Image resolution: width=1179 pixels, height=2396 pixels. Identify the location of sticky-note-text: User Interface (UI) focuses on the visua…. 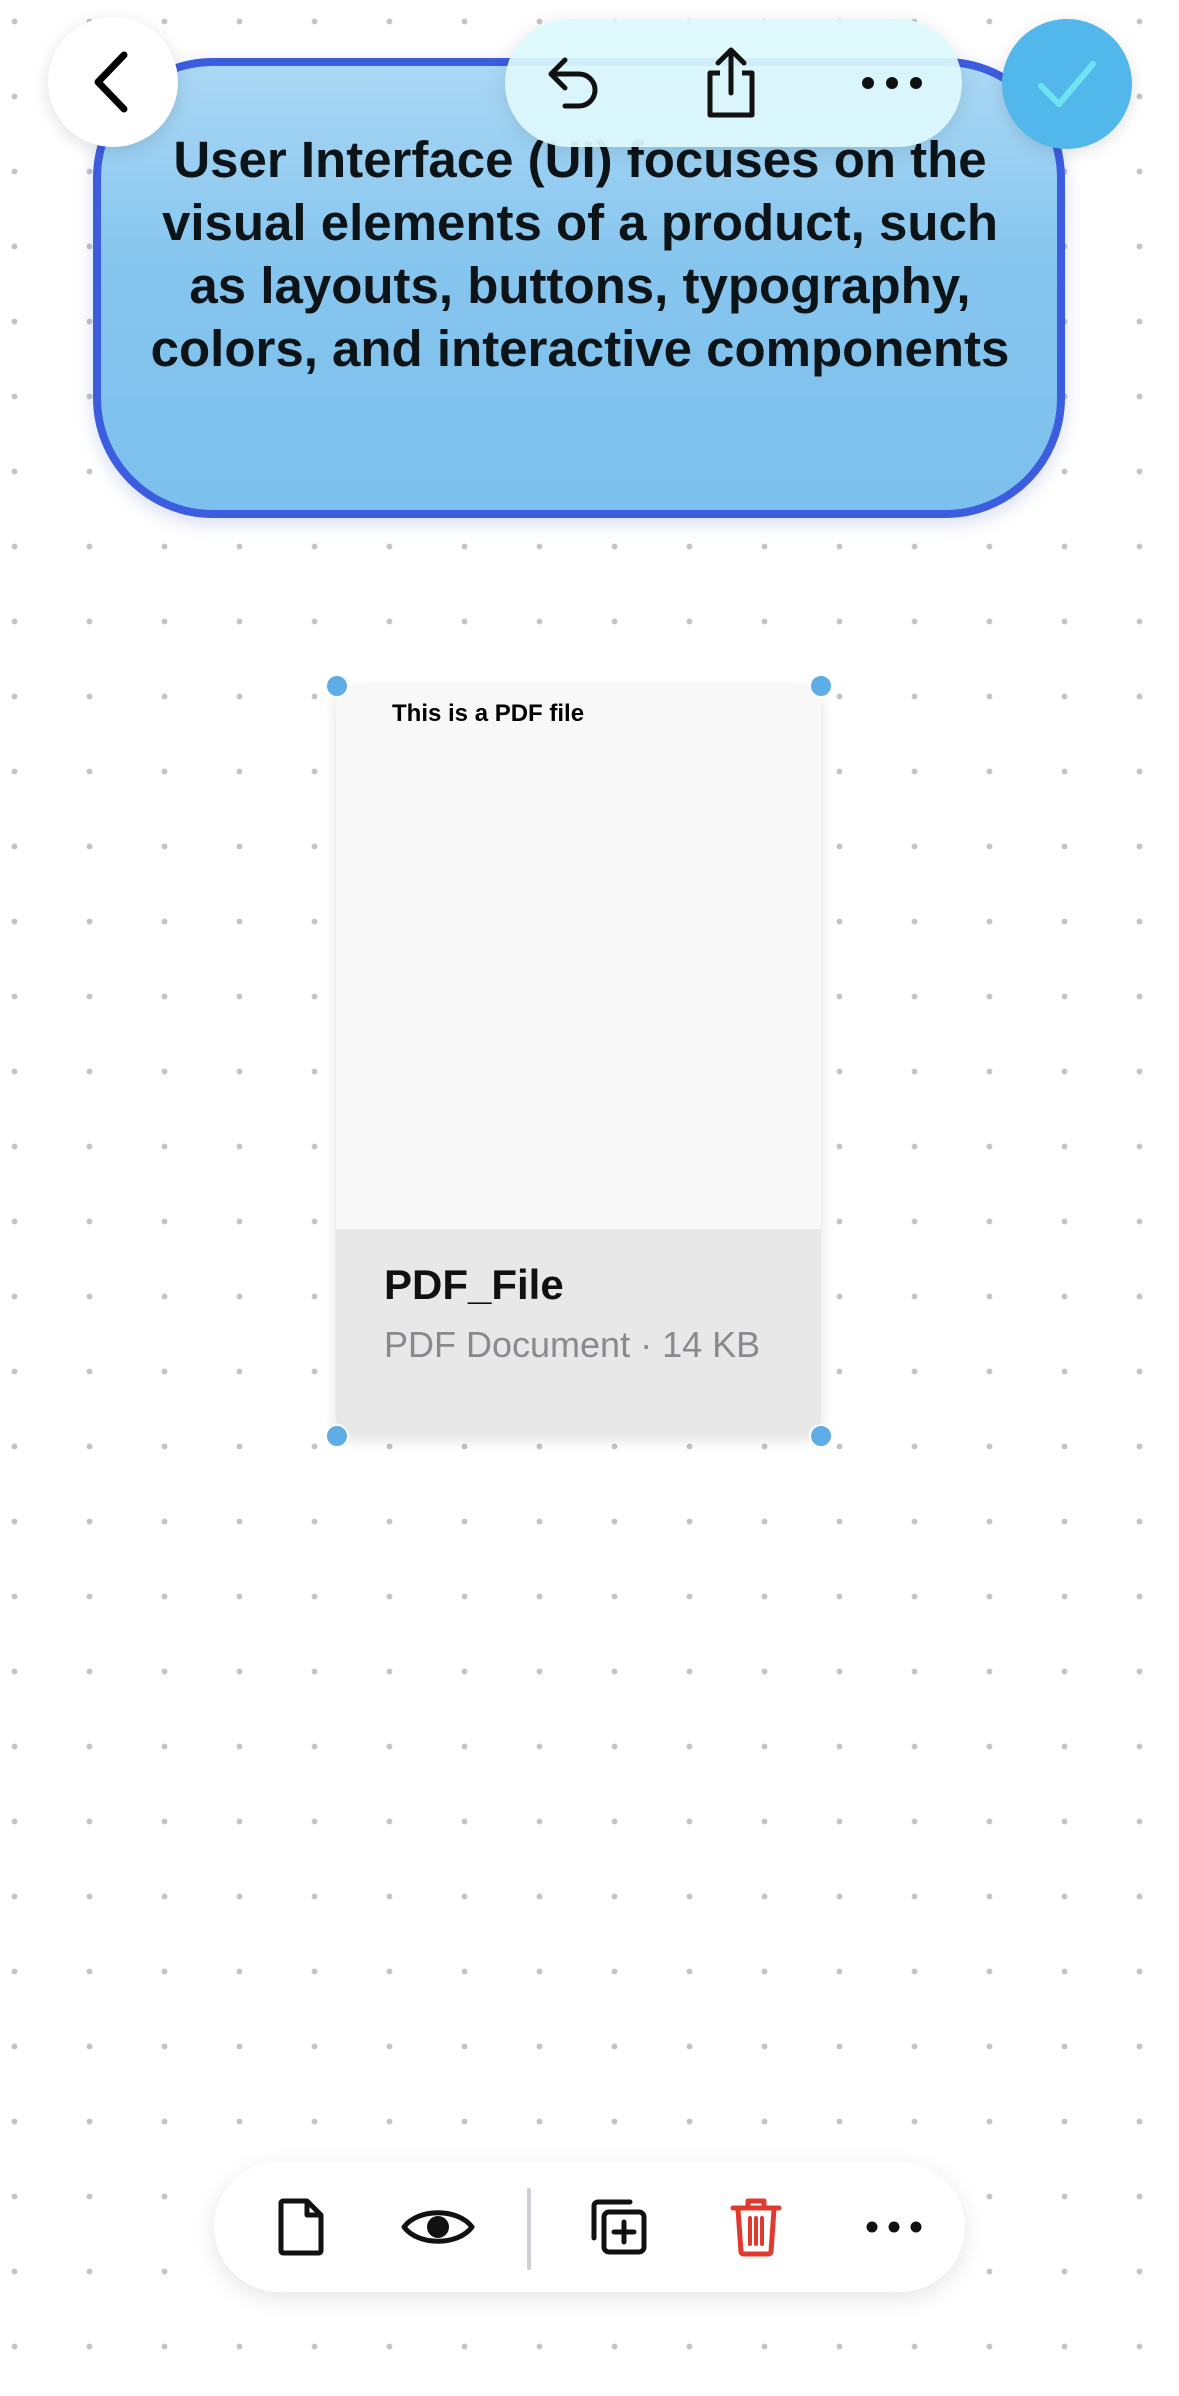
(580, 254).